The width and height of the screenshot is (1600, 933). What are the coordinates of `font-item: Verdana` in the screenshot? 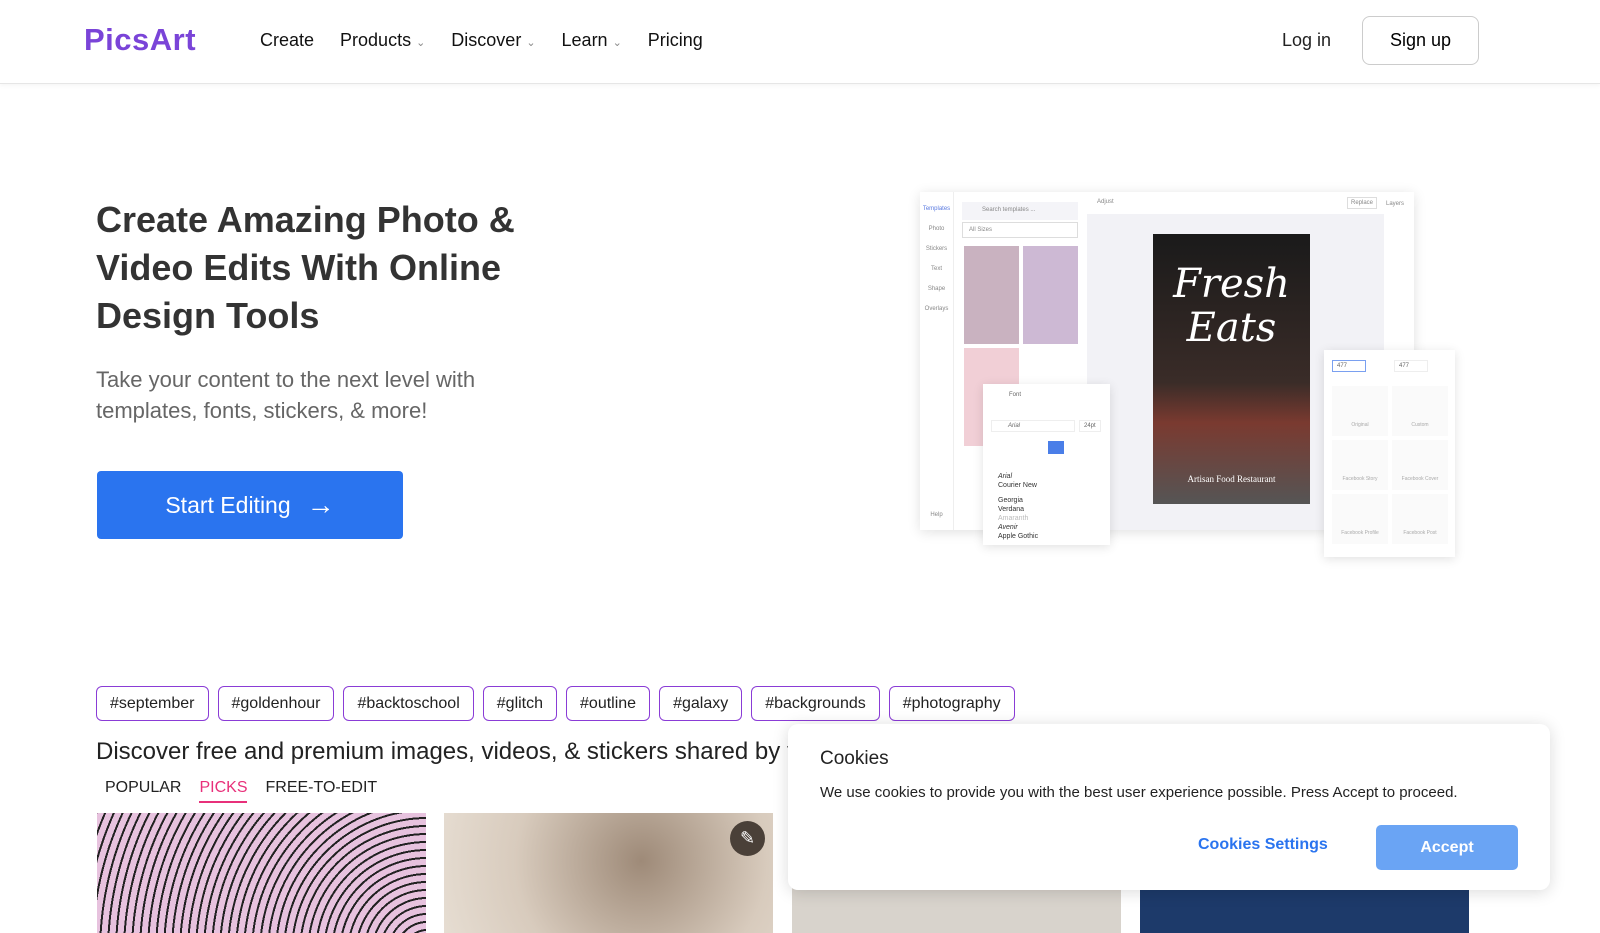 It's located at (1011, 509).